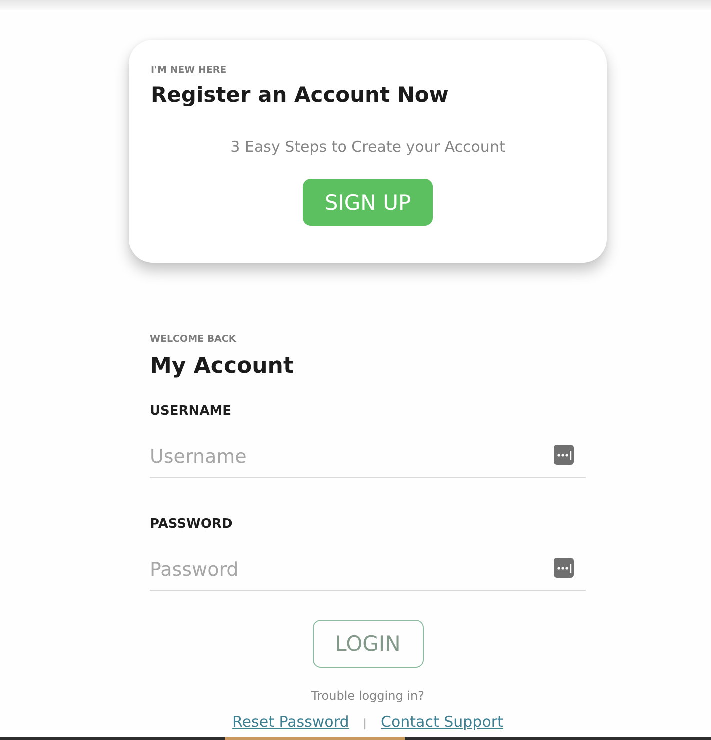 This screenshot has height=740, width=711. I want to click on login-title: My Account, so click(222, 367).